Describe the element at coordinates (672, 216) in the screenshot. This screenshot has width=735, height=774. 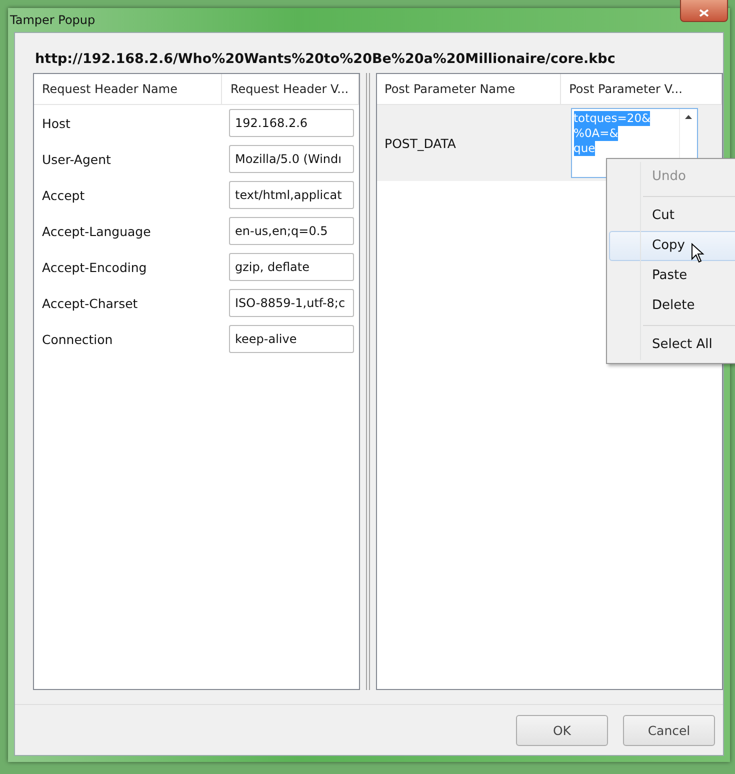
I see `menu-item: Cut` at that location.